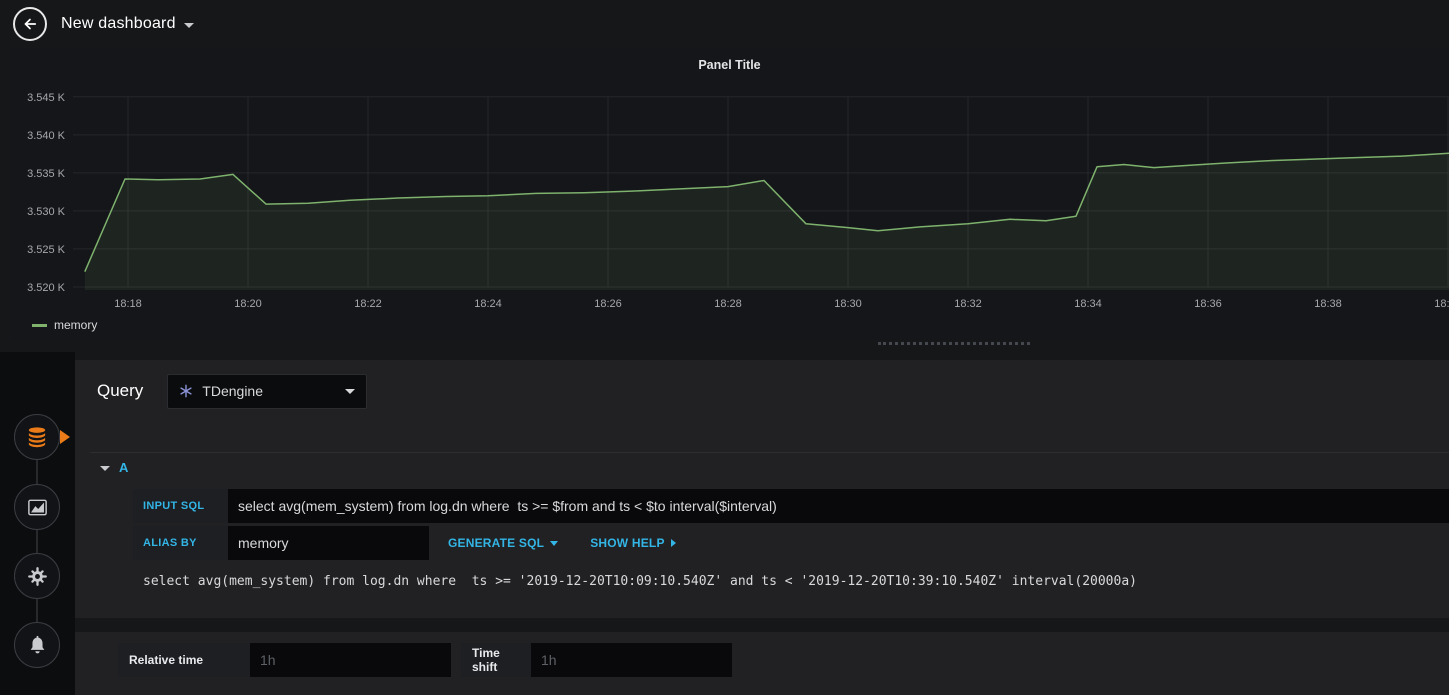 The image size is (1449, 695). I want to click on alias-by-label: ALIAS BY, so click(180, 543).